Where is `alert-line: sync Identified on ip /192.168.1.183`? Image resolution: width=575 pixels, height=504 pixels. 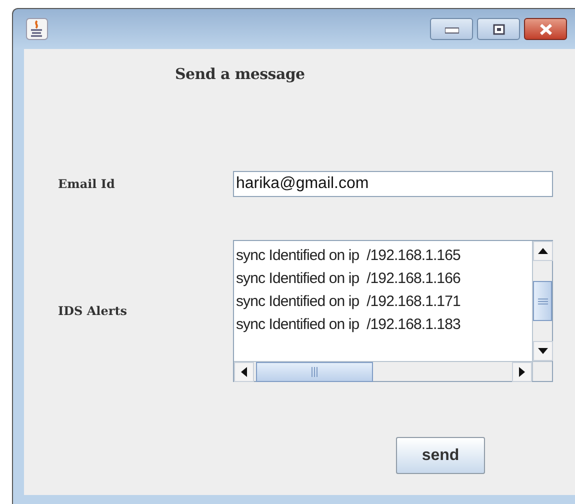 alert-line: sync Identified on ip /192.168.1.183 is located at coordinates (348, 325).